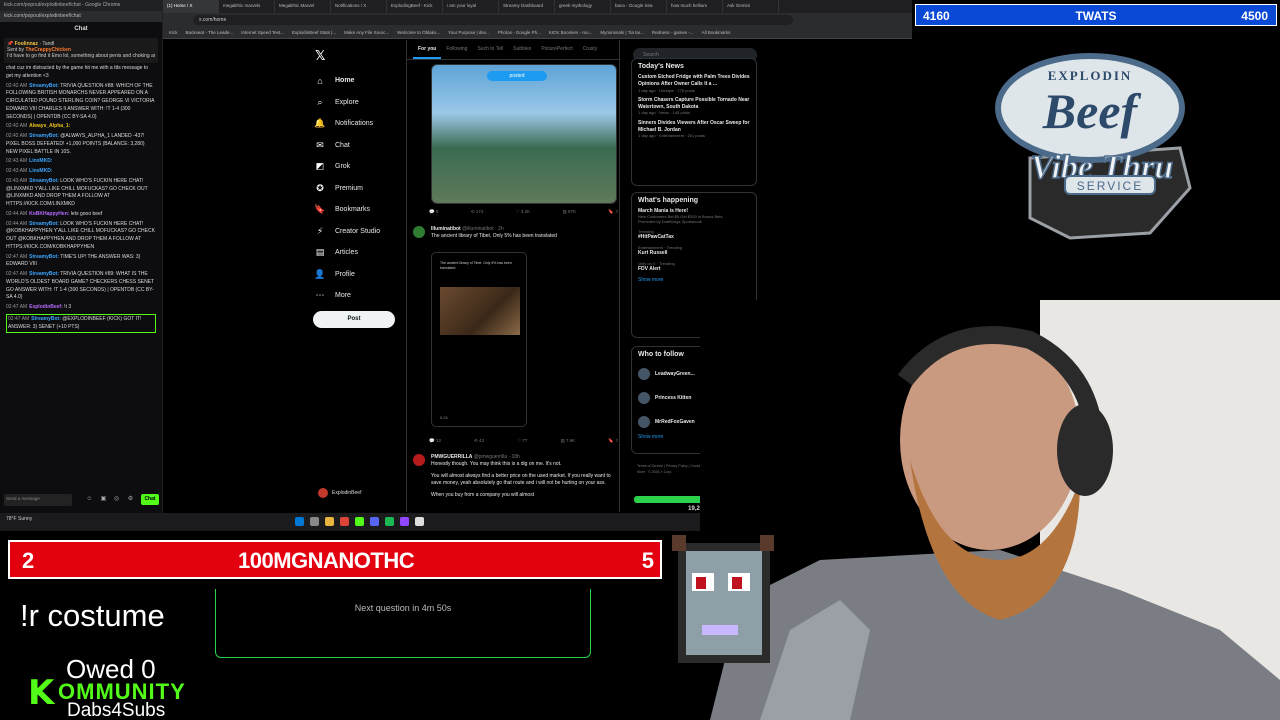 Image resolution: width=1280 pixels, height=720 pixels. Describe the element at coordinates (38, 500) in the screenshot. I see `chat-input: Send a message` at that location.